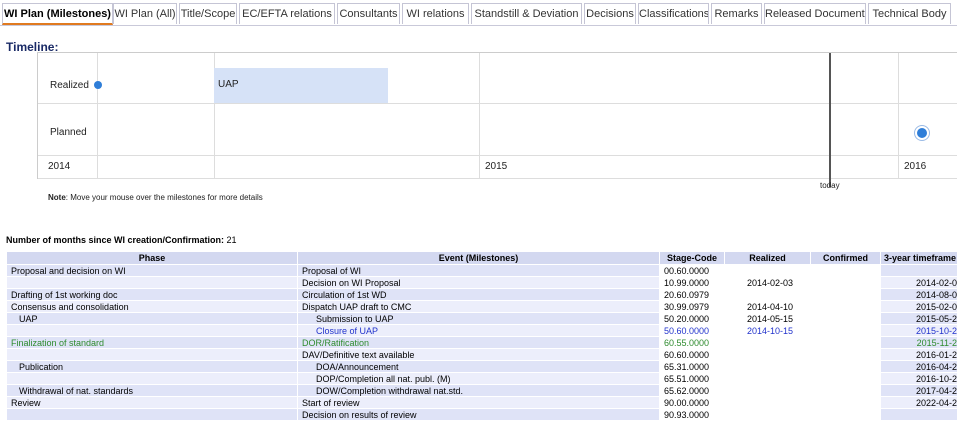  Describe the element at coordinates (918, 330) in the screenshot. I see `timeframe-cell: 2015-10-22` at that location.